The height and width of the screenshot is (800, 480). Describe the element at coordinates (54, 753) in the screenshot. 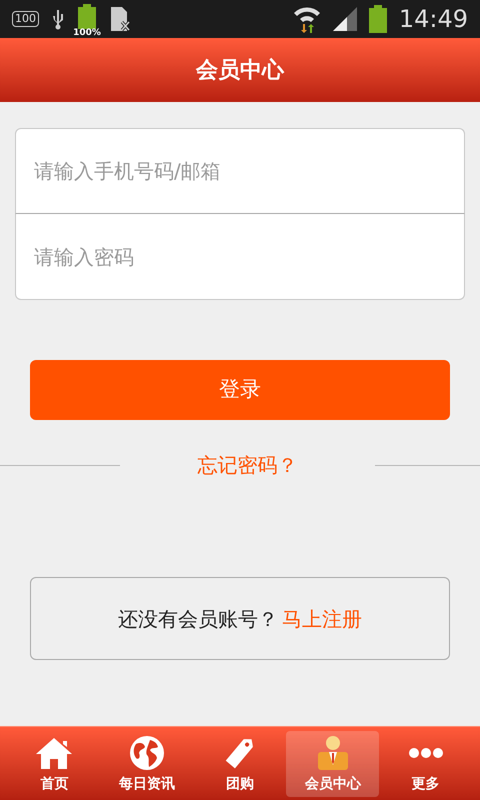

I see `home-icon` at that location.